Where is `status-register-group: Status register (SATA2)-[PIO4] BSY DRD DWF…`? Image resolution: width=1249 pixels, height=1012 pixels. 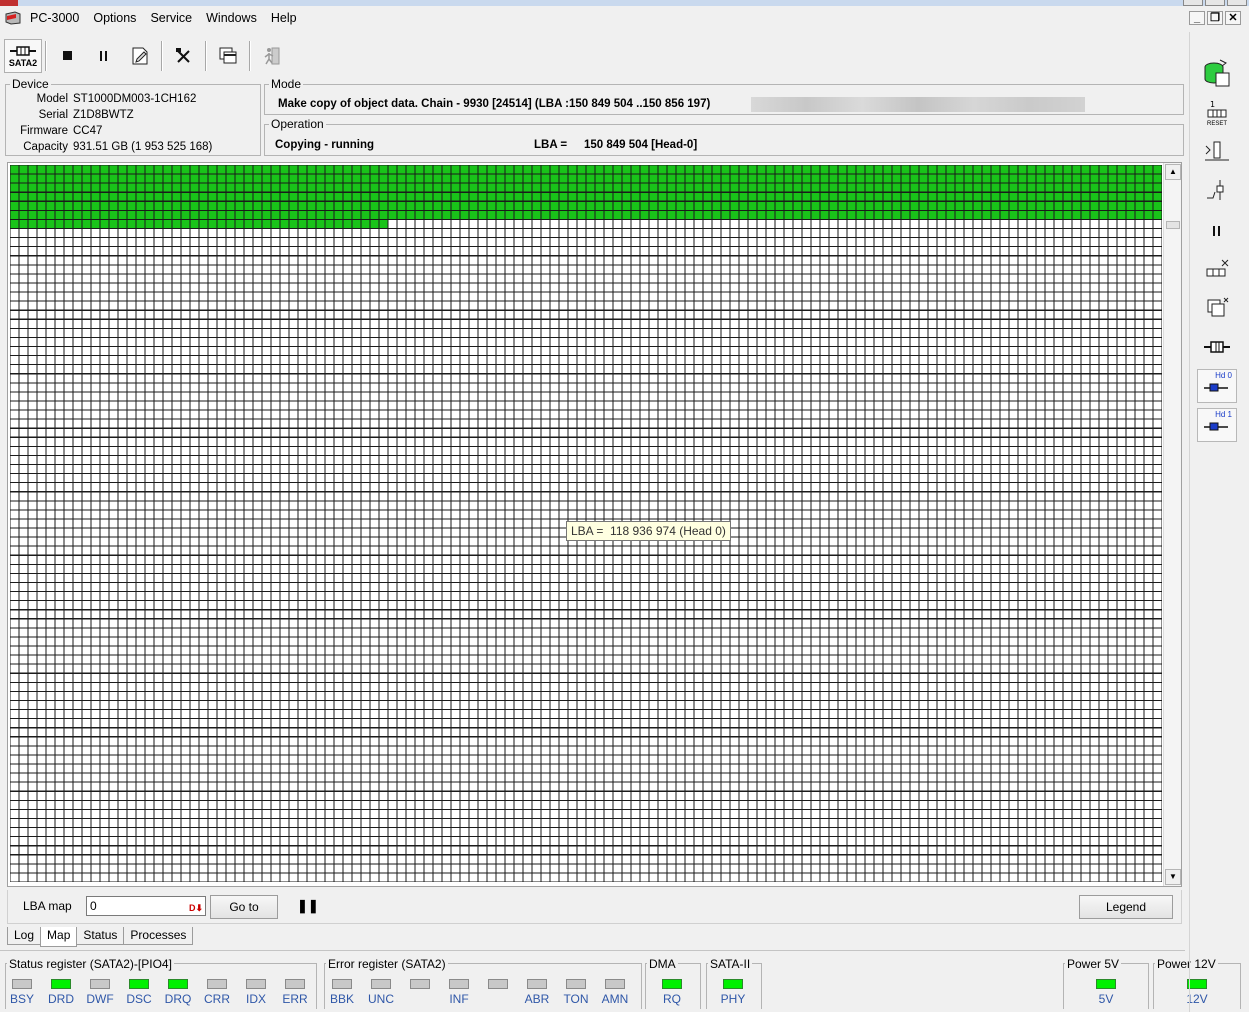 status-register-group: Status register (SATA2)-[PIO4] BSY DRD DWF… is located at coordinates (161, 983).